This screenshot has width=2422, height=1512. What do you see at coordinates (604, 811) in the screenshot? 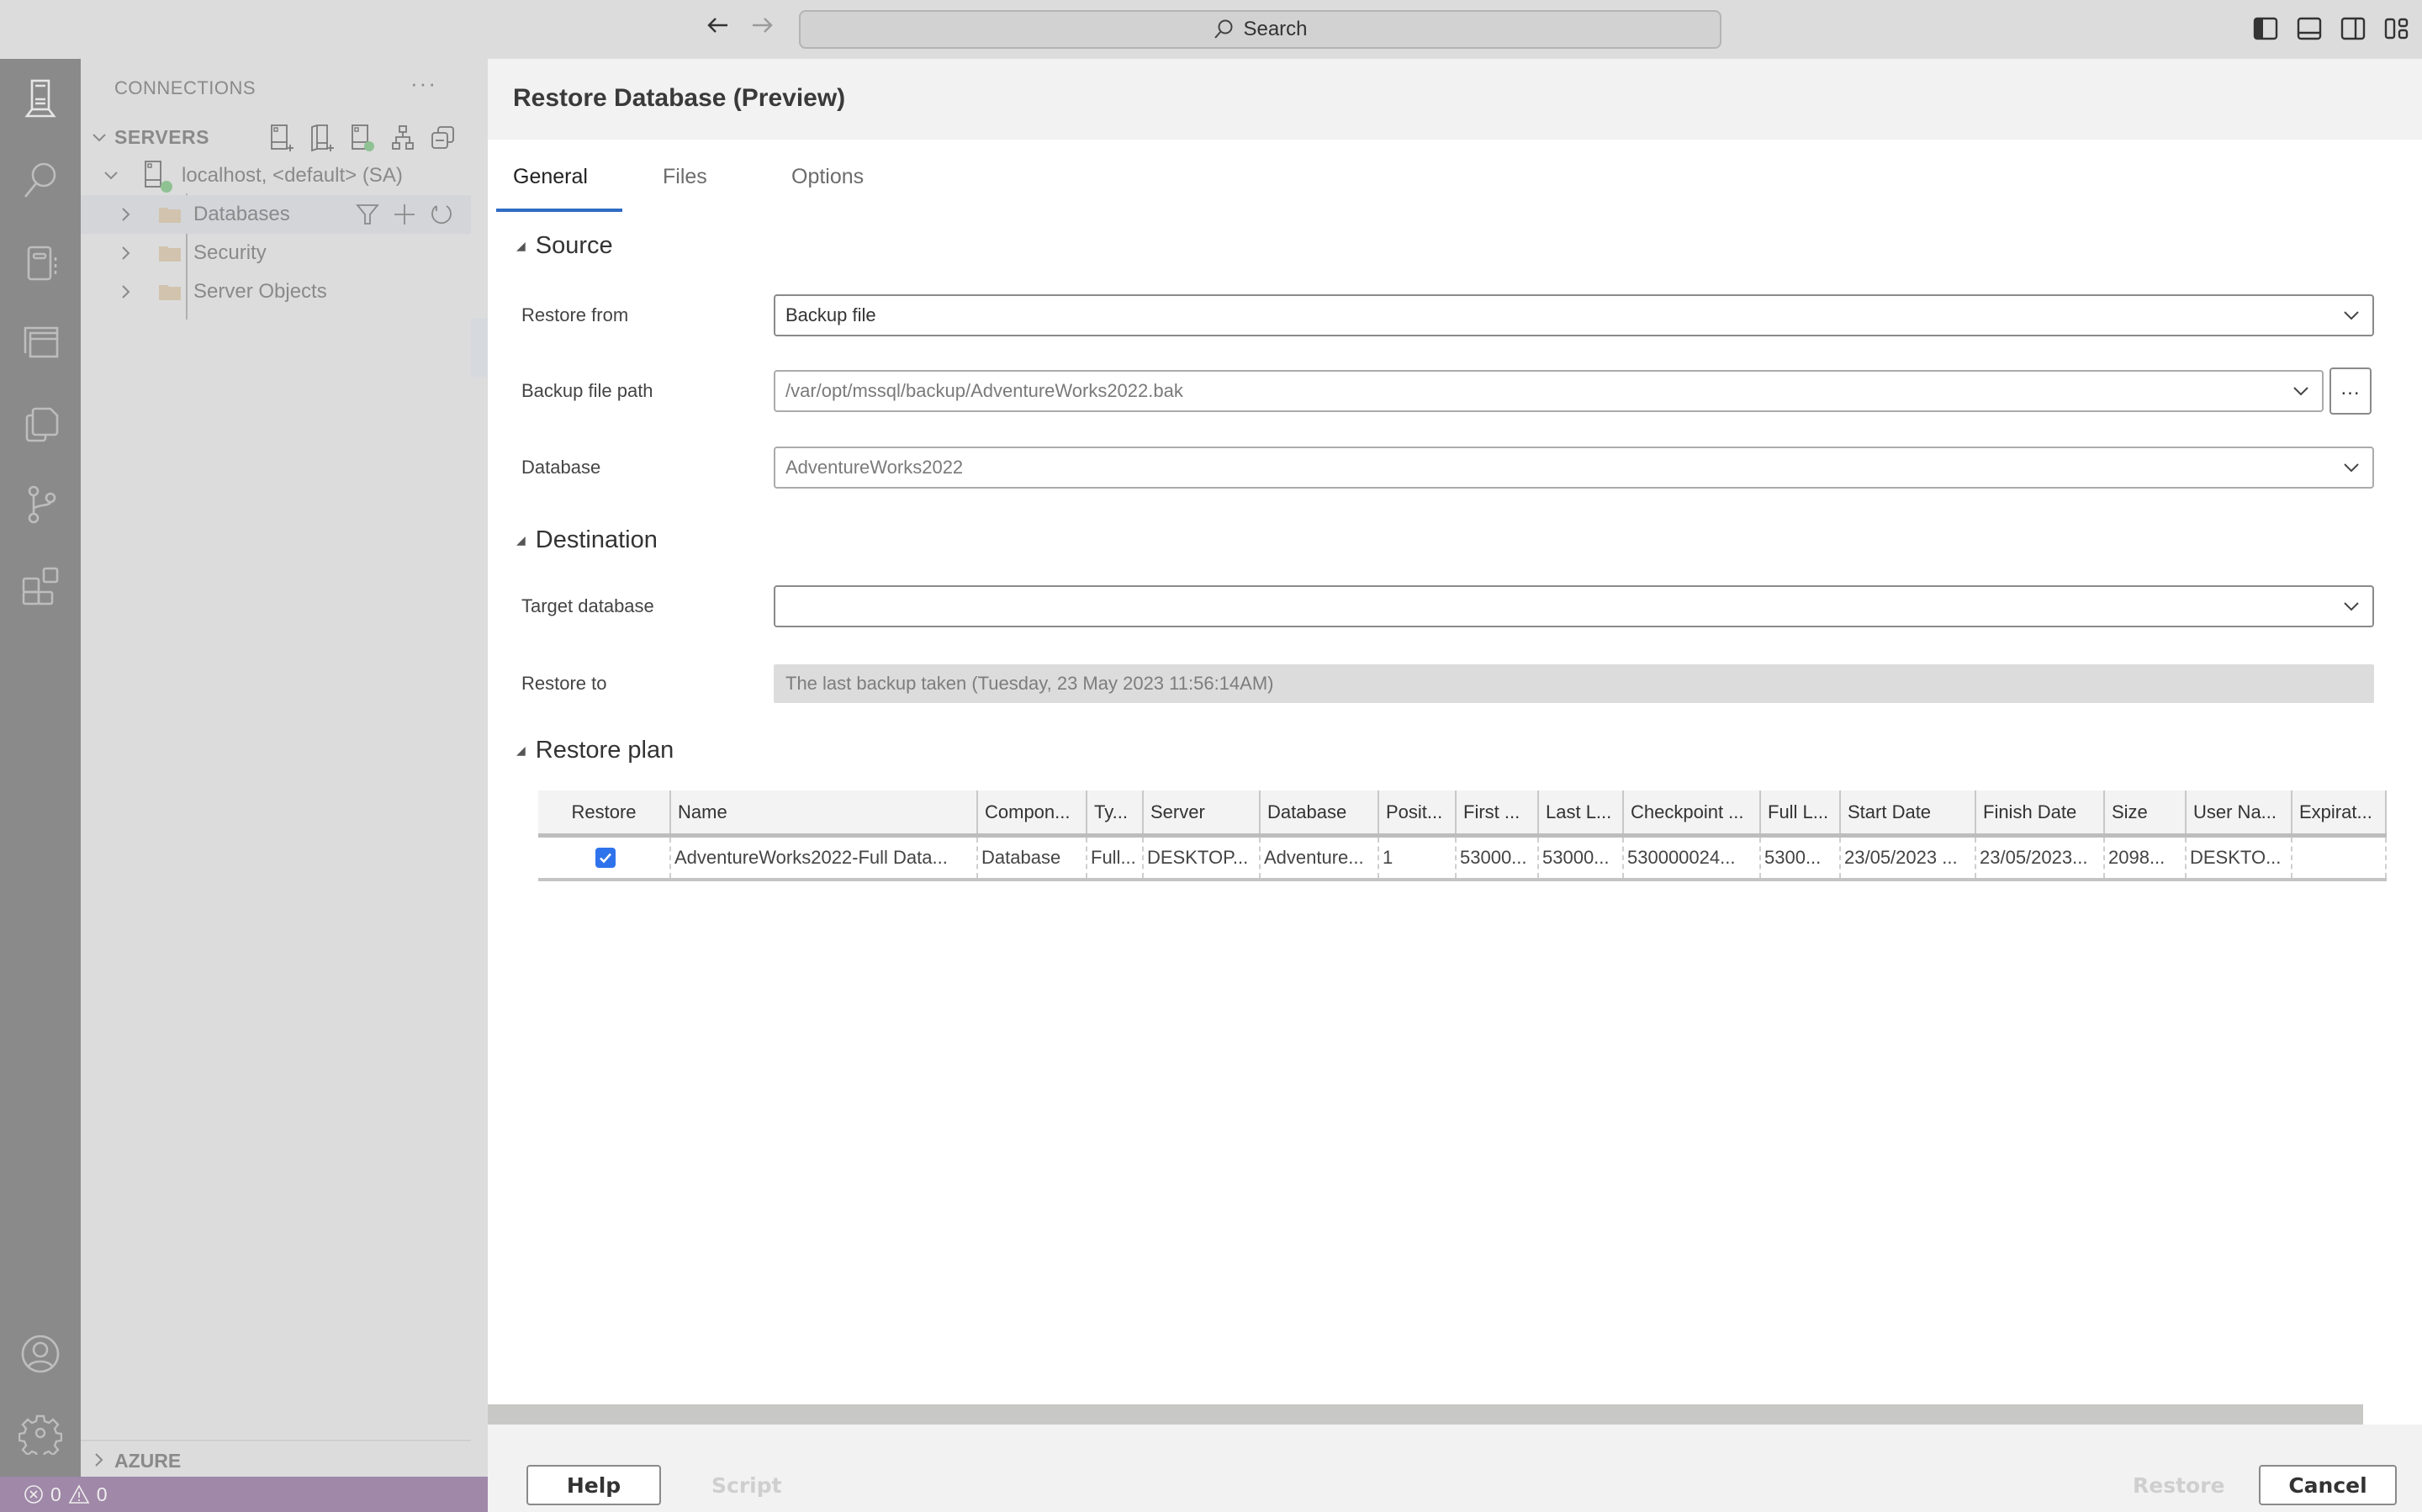
I see `column-header-restore: Restore` at bounding box center [604, 811].